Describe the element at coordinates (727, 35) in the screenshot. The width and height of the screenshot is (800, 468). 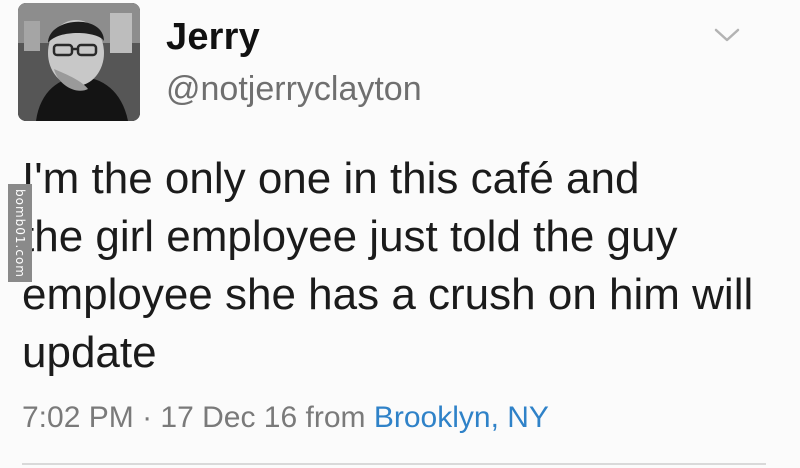
I see `chevron-down-icon` at that location.